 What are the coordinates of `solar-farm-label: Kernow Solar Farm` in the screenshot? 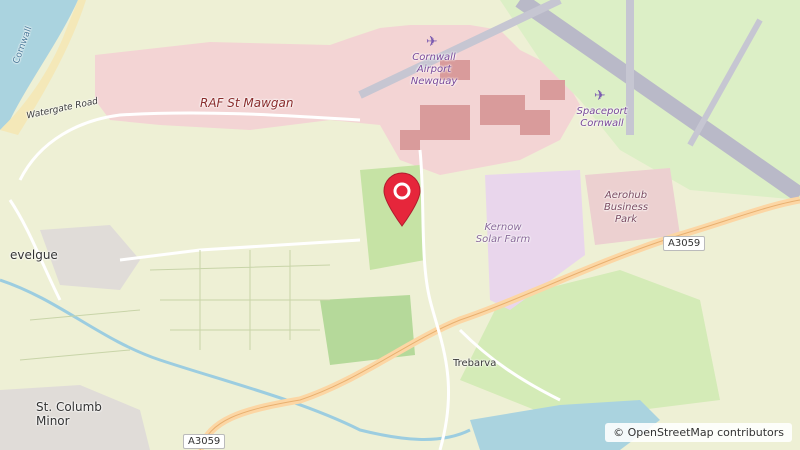 It's located at (503, 233).